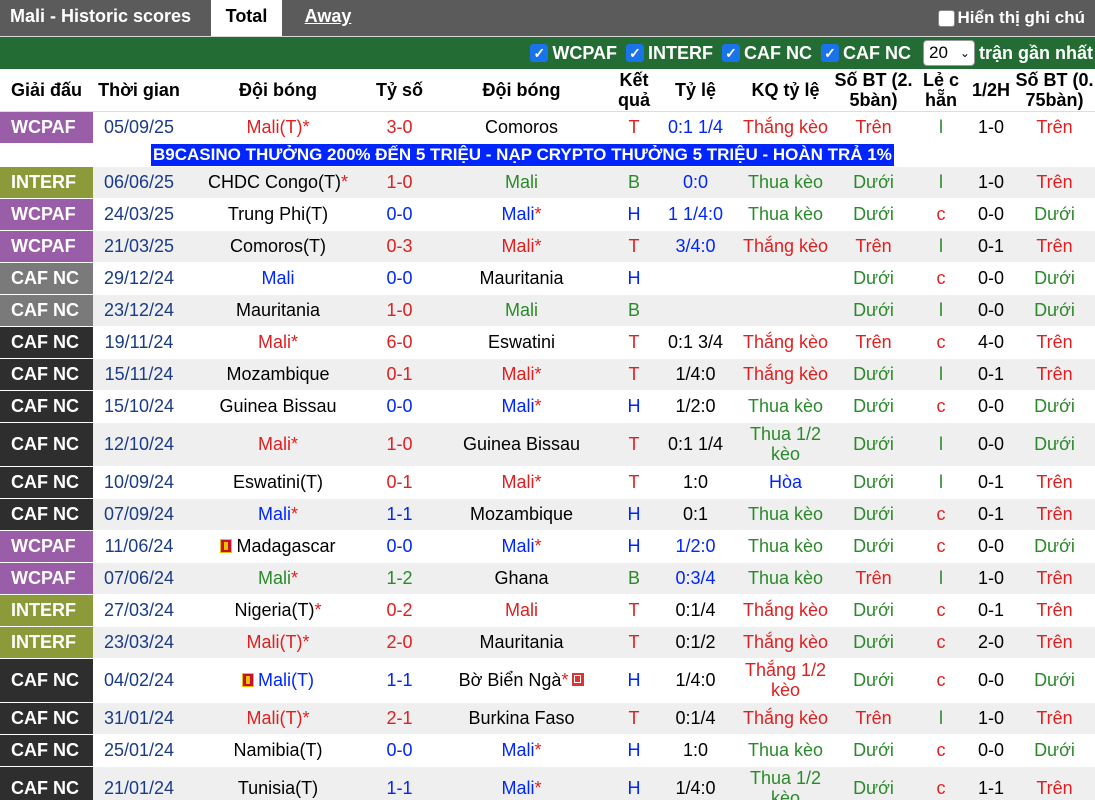 The height and width of the screenshot is (800, 1095). Describe the element at coordinates (278, 246) in the screenshot. I see `home-team: Comoros(T)` at that location.